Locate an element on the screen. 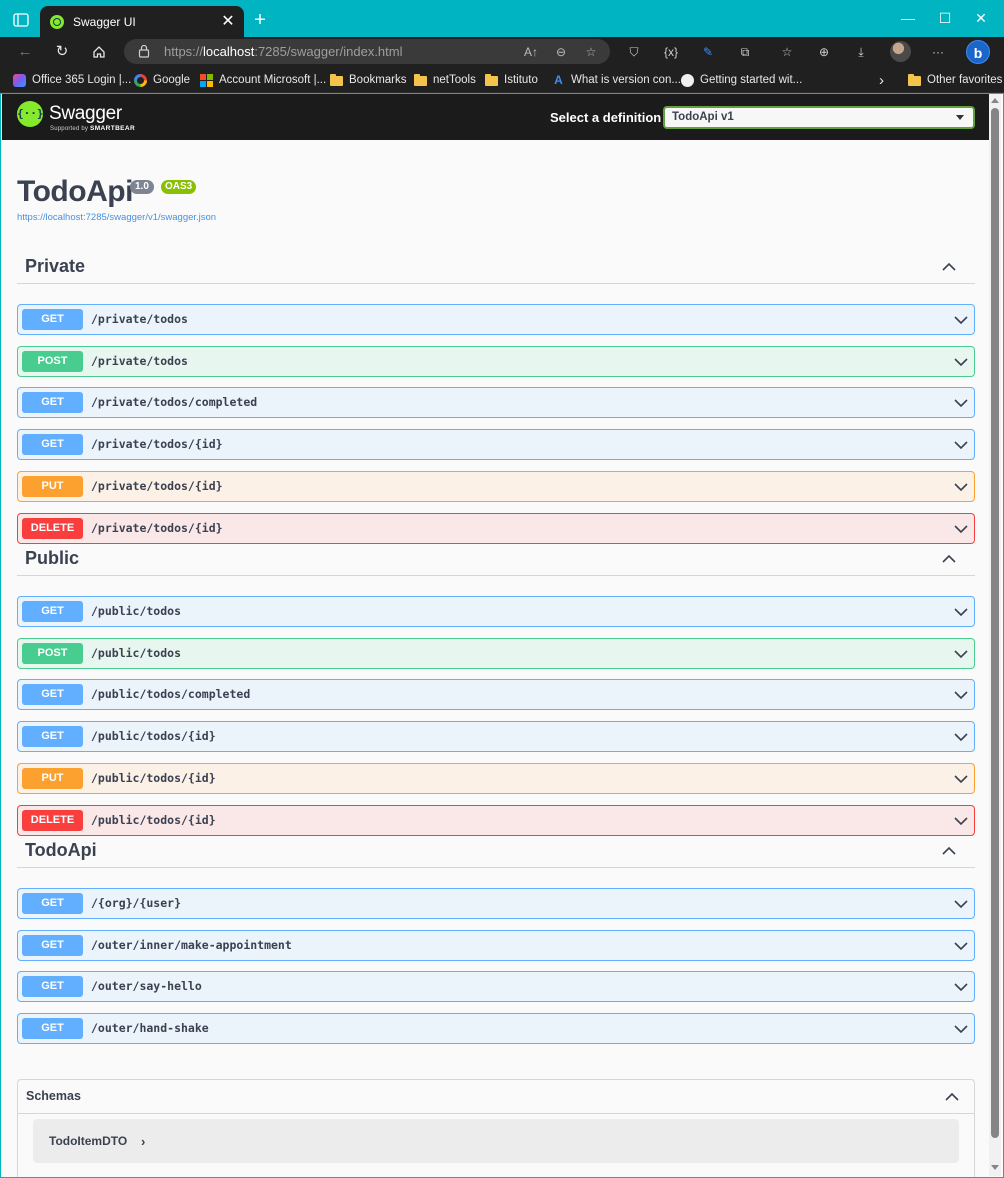  operation-row: GET/private/todos/completed is located at coordinates (496, 402).